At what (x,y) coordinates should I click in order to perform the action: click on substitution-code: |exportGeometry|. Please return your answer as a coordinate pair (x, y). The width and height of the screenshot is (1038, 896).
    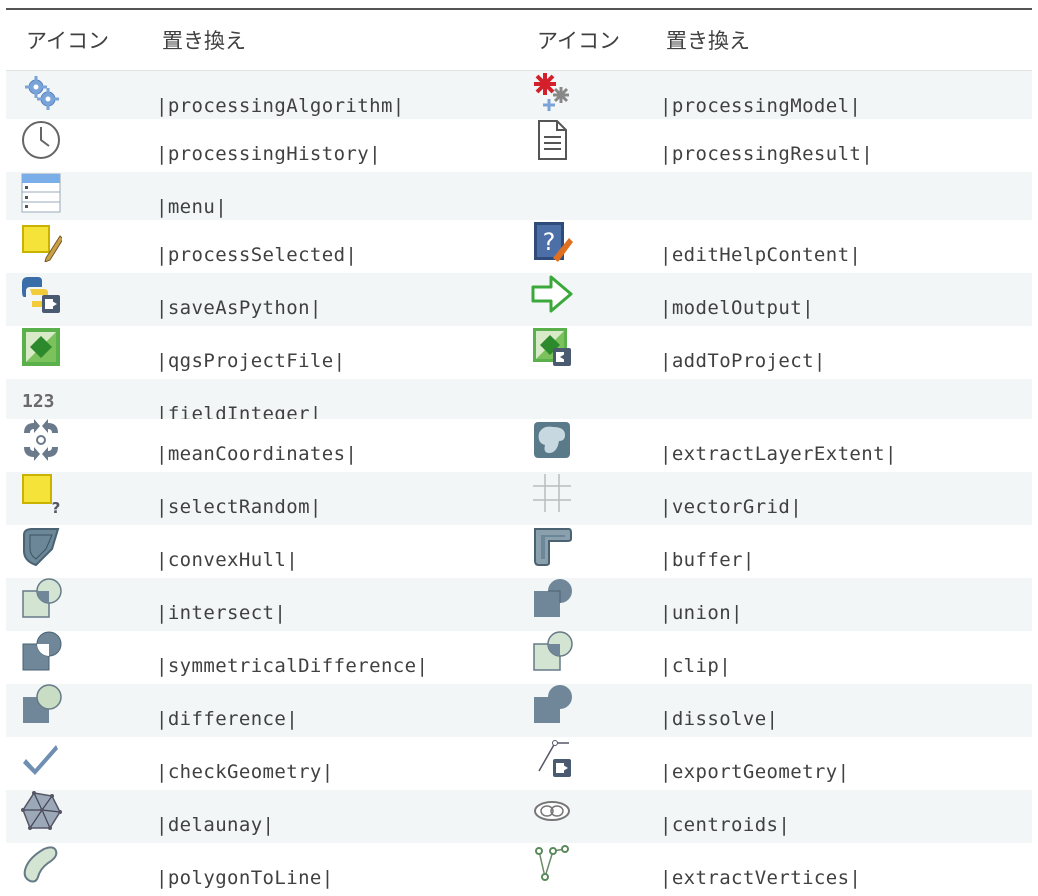
    Looking at the image, I should click on (755, 772).